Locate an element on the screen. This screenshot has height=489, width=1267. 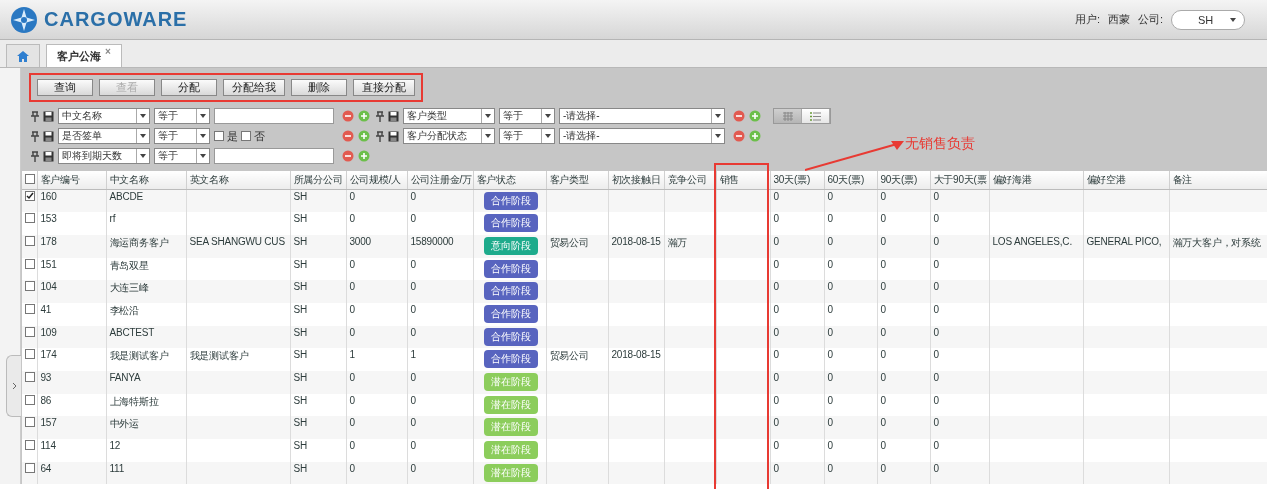
collapse-handle is located at coordinates (13, 386).